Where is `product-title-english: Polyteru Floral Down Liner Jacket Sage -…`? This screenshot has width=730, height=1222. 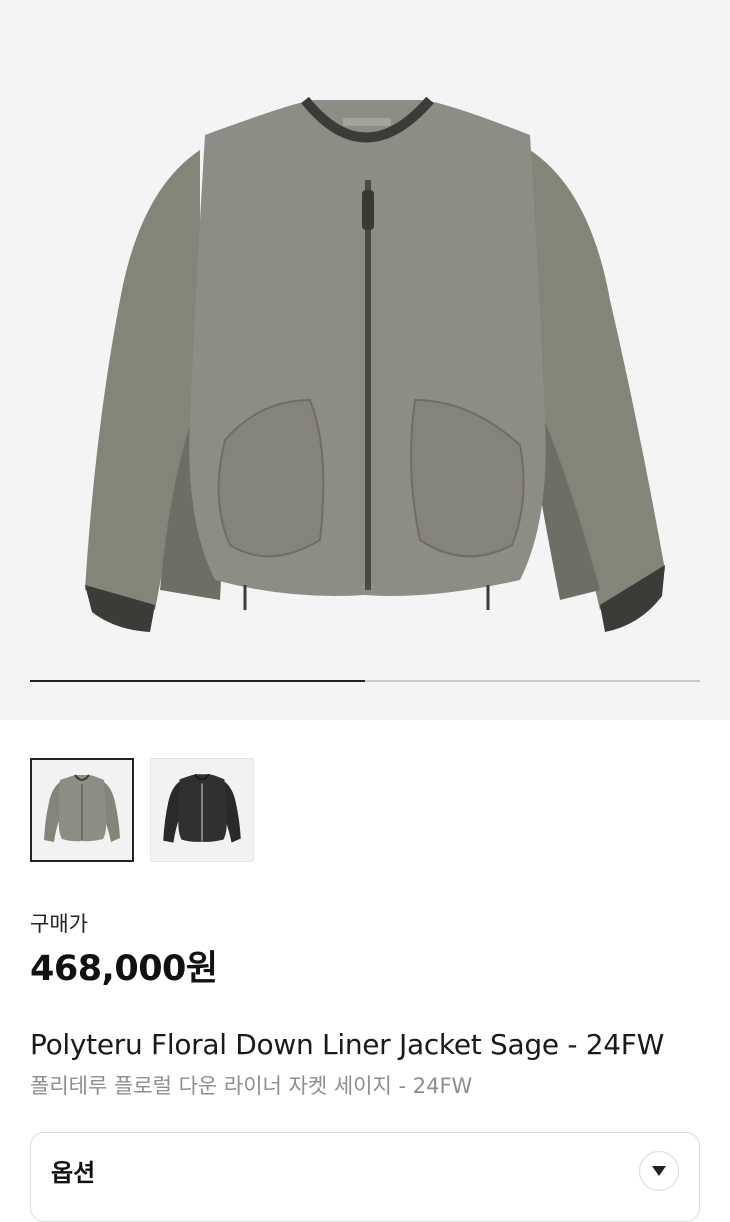
product-title-english: Polyteru Floral Down Liner Jacket Sage -… is located at coordinates (347, 1044).